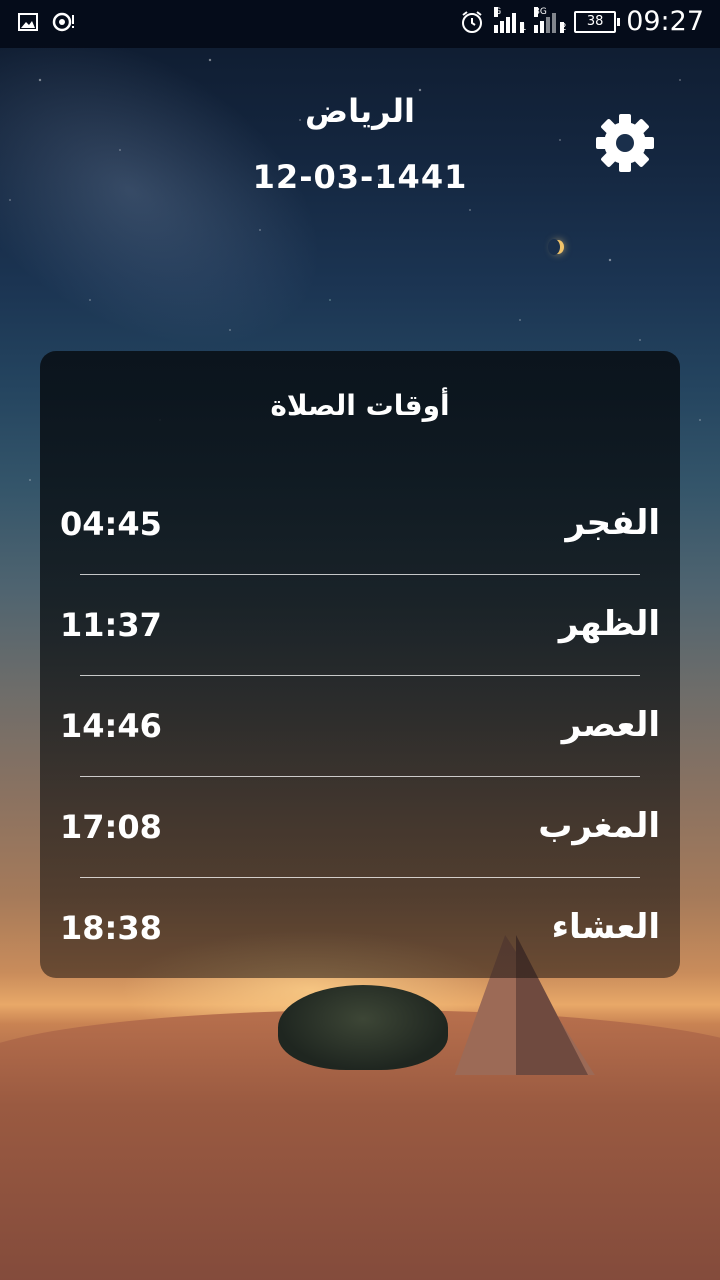  I want to click on battery-level: 38, so click(595, 21).